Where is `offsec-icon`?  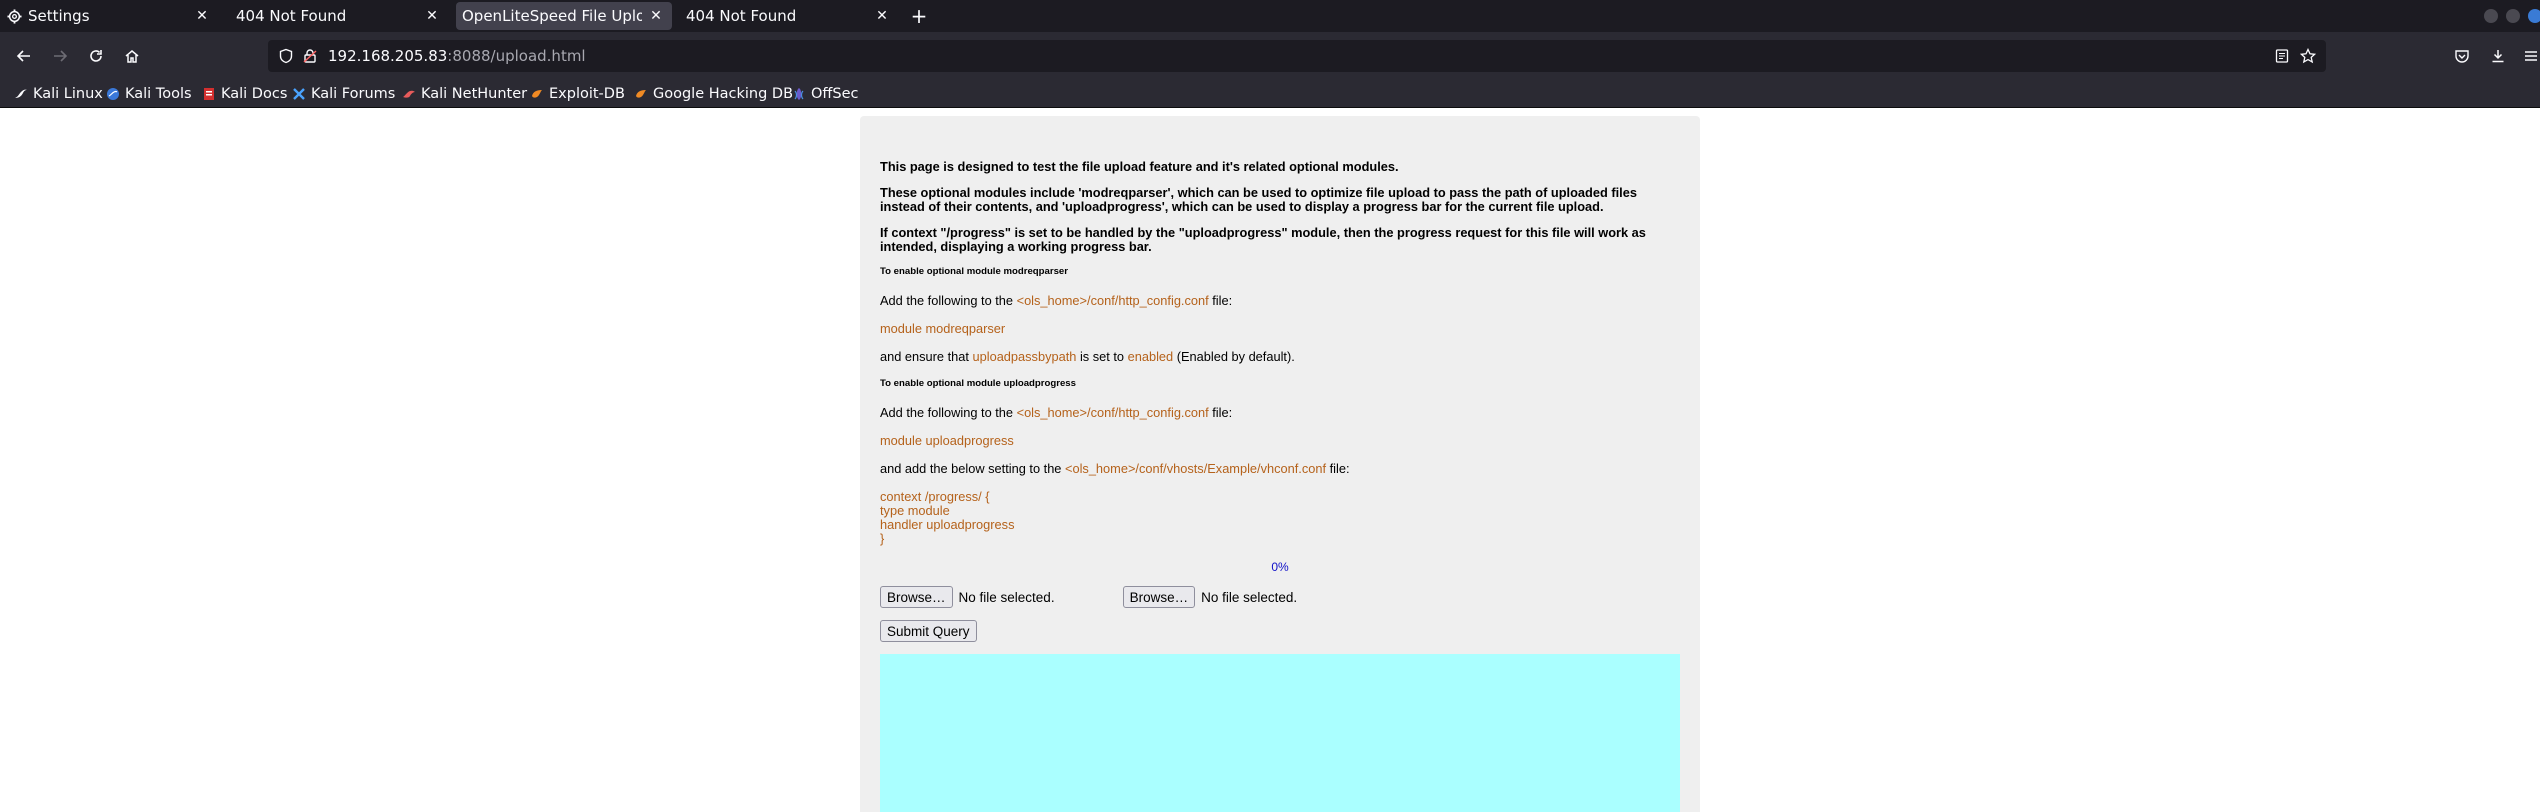 offsec-icon is located at coordinates (799, 94).